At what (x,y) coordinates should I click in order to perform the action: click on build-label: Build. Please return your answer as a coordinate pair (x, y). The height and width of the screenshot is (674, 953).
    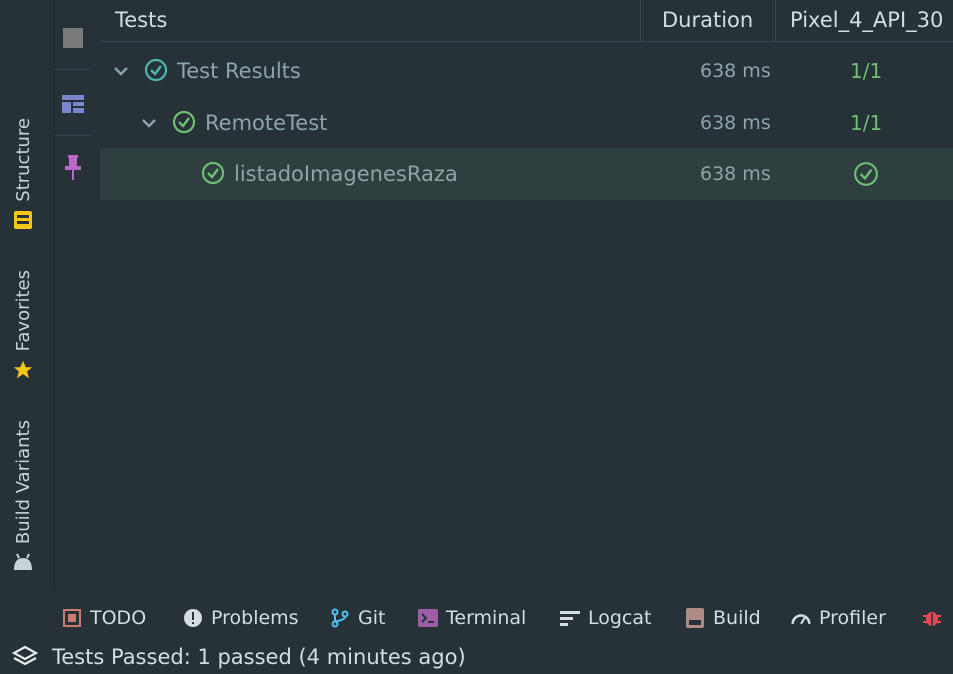
    Looking at the image, I should click on (737, 618).